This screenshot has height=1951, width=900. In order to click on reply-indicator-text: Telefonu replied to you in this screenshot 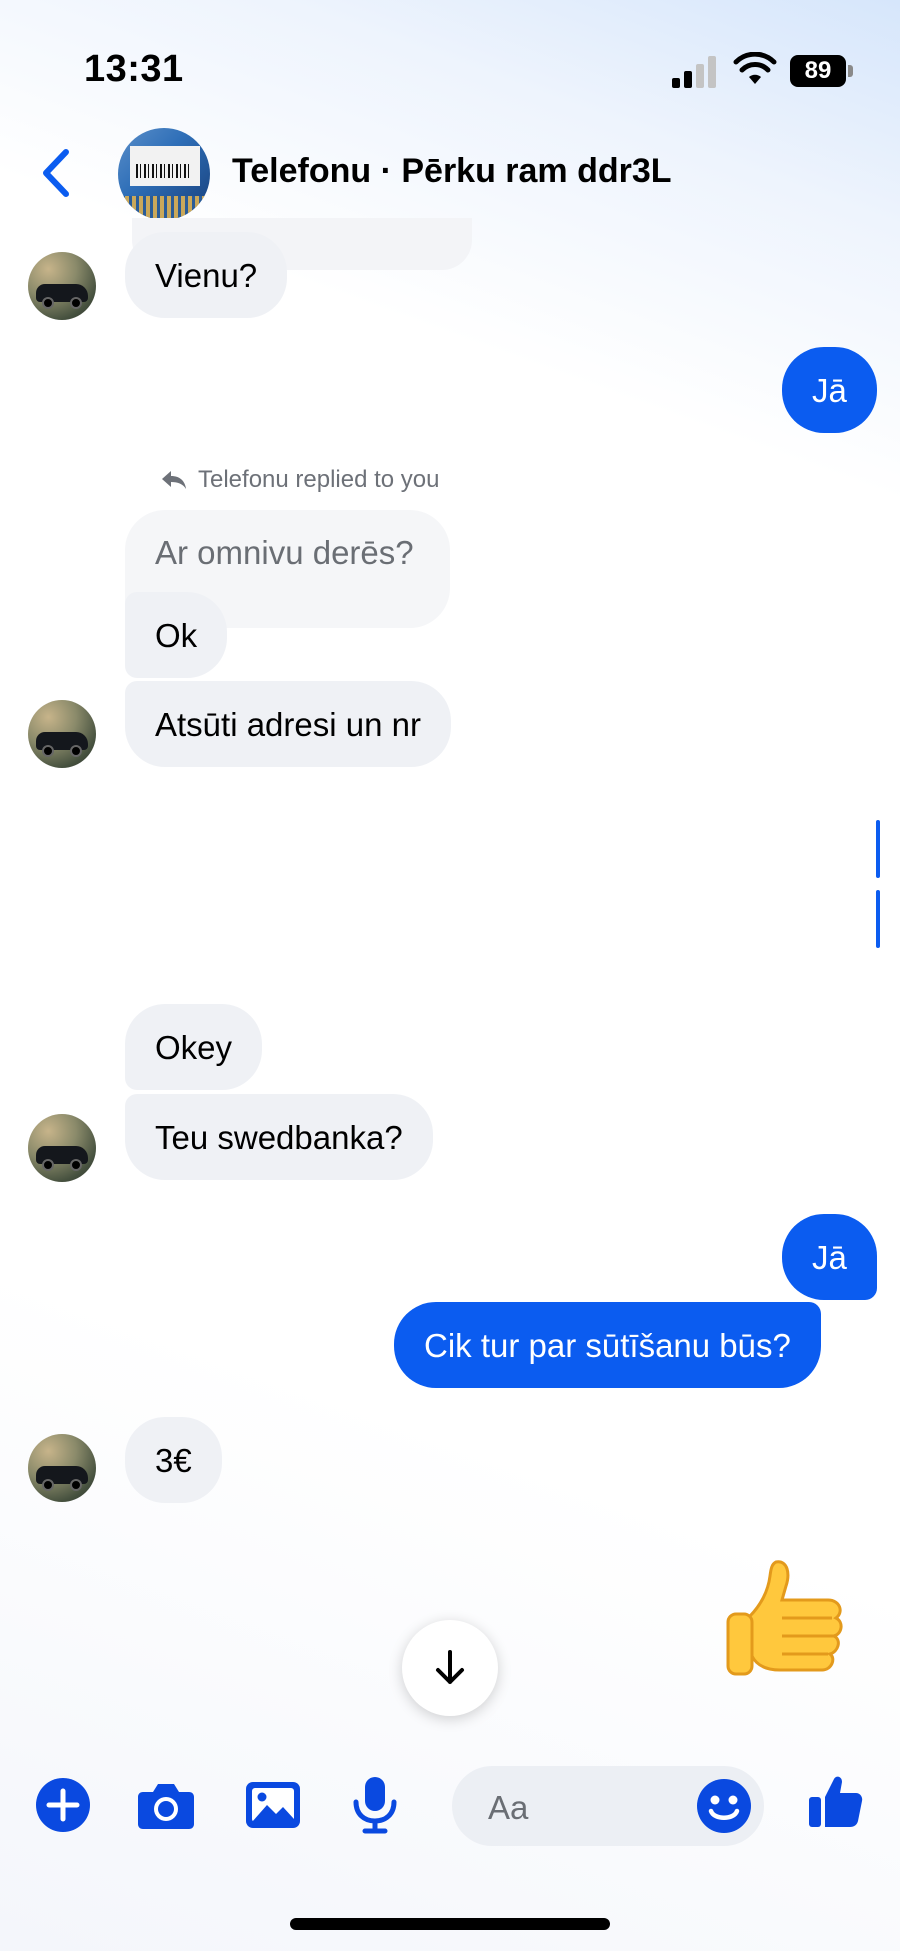, I will do `click(319, 479)`.